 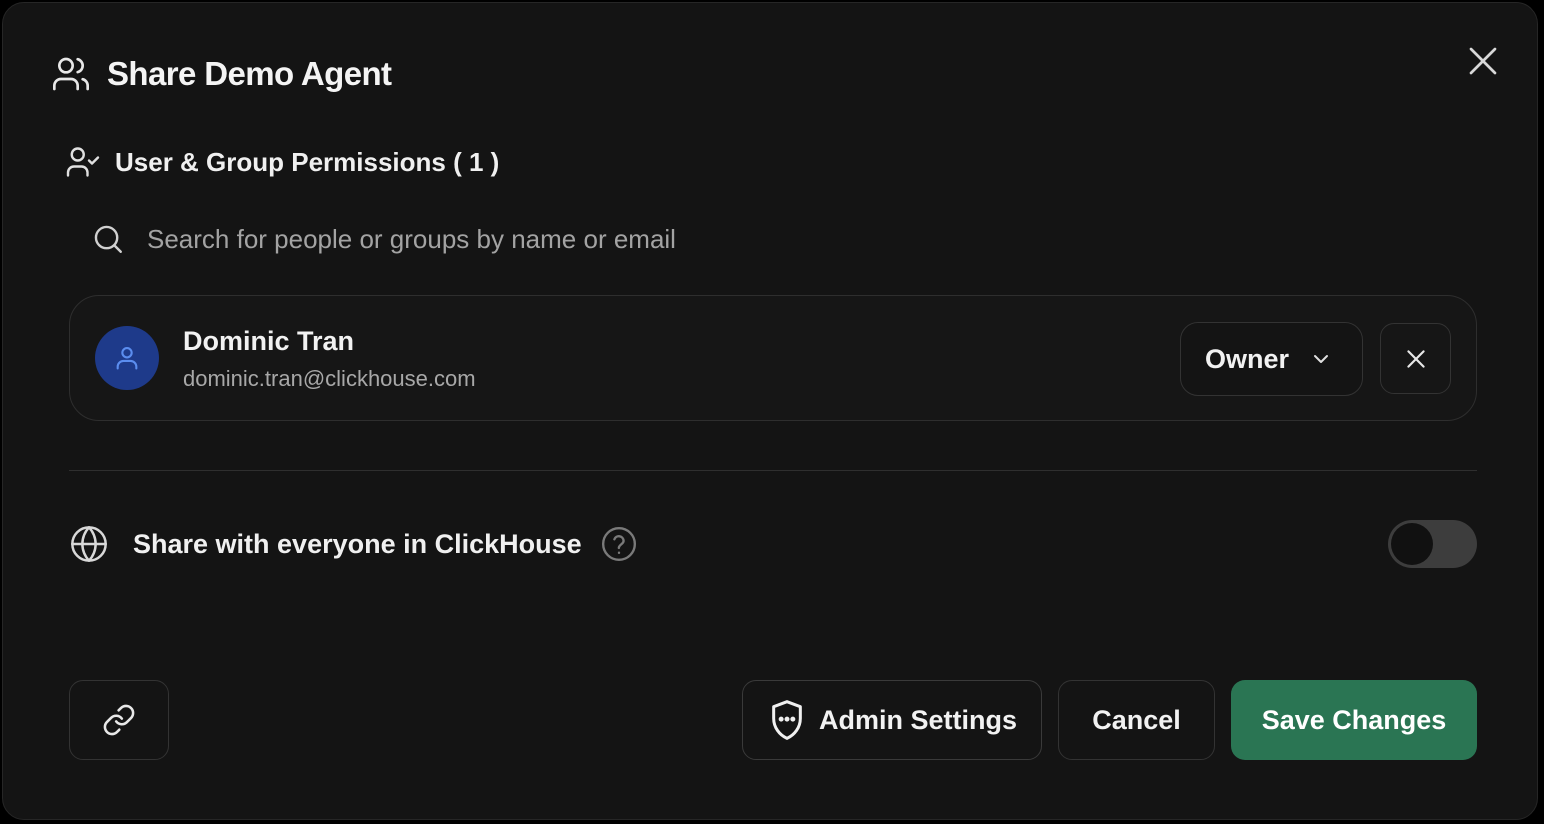 What do you see at coordinates (917, 719) in the screenshot?
I see `admin-settings-label: Admin Settings` at bounding box center [917, 719].